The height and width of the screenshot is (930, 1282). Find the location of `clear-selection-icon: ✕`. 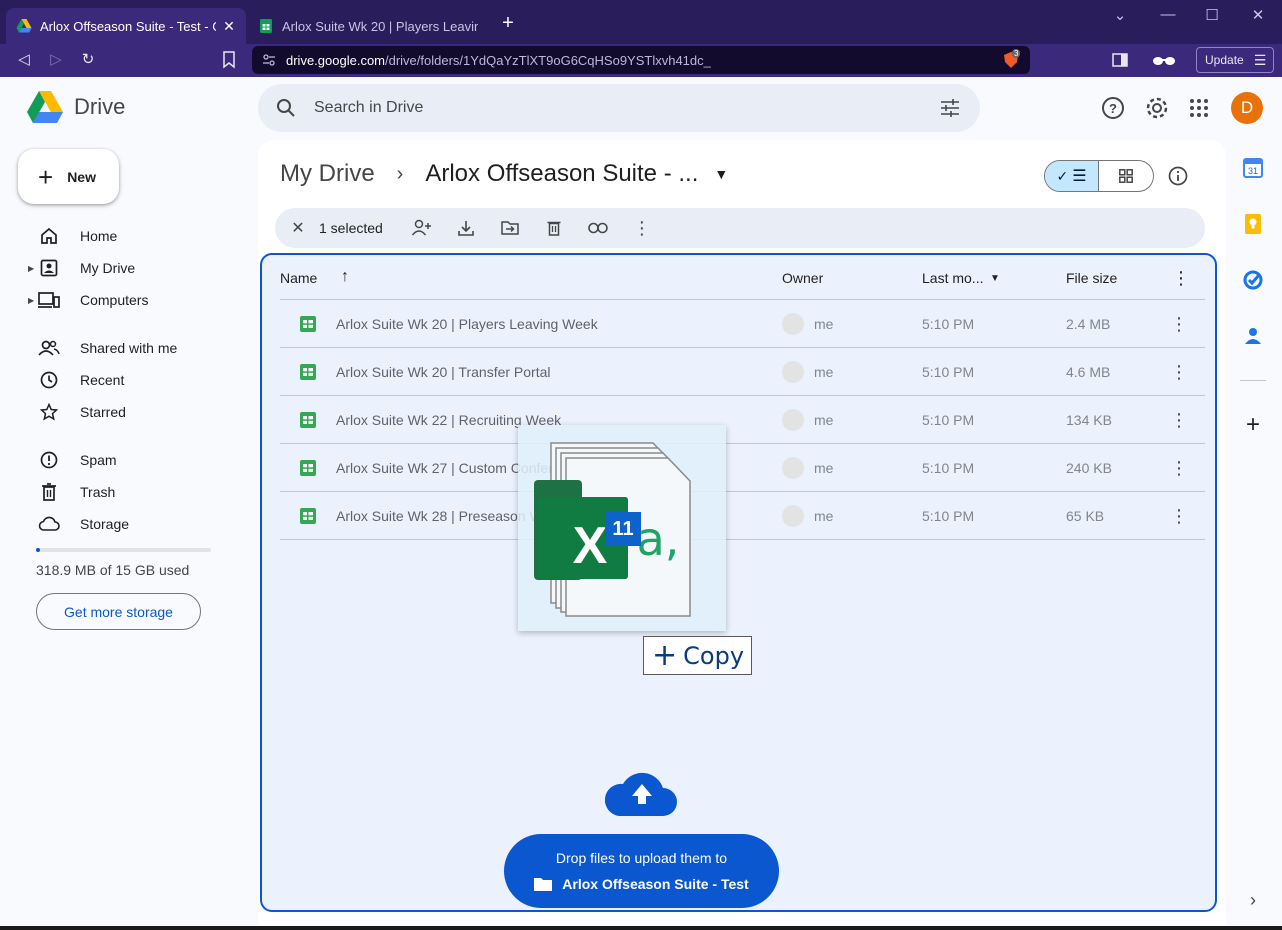

clear-selection-icon: ✕ is located at coordinates (298, 228).